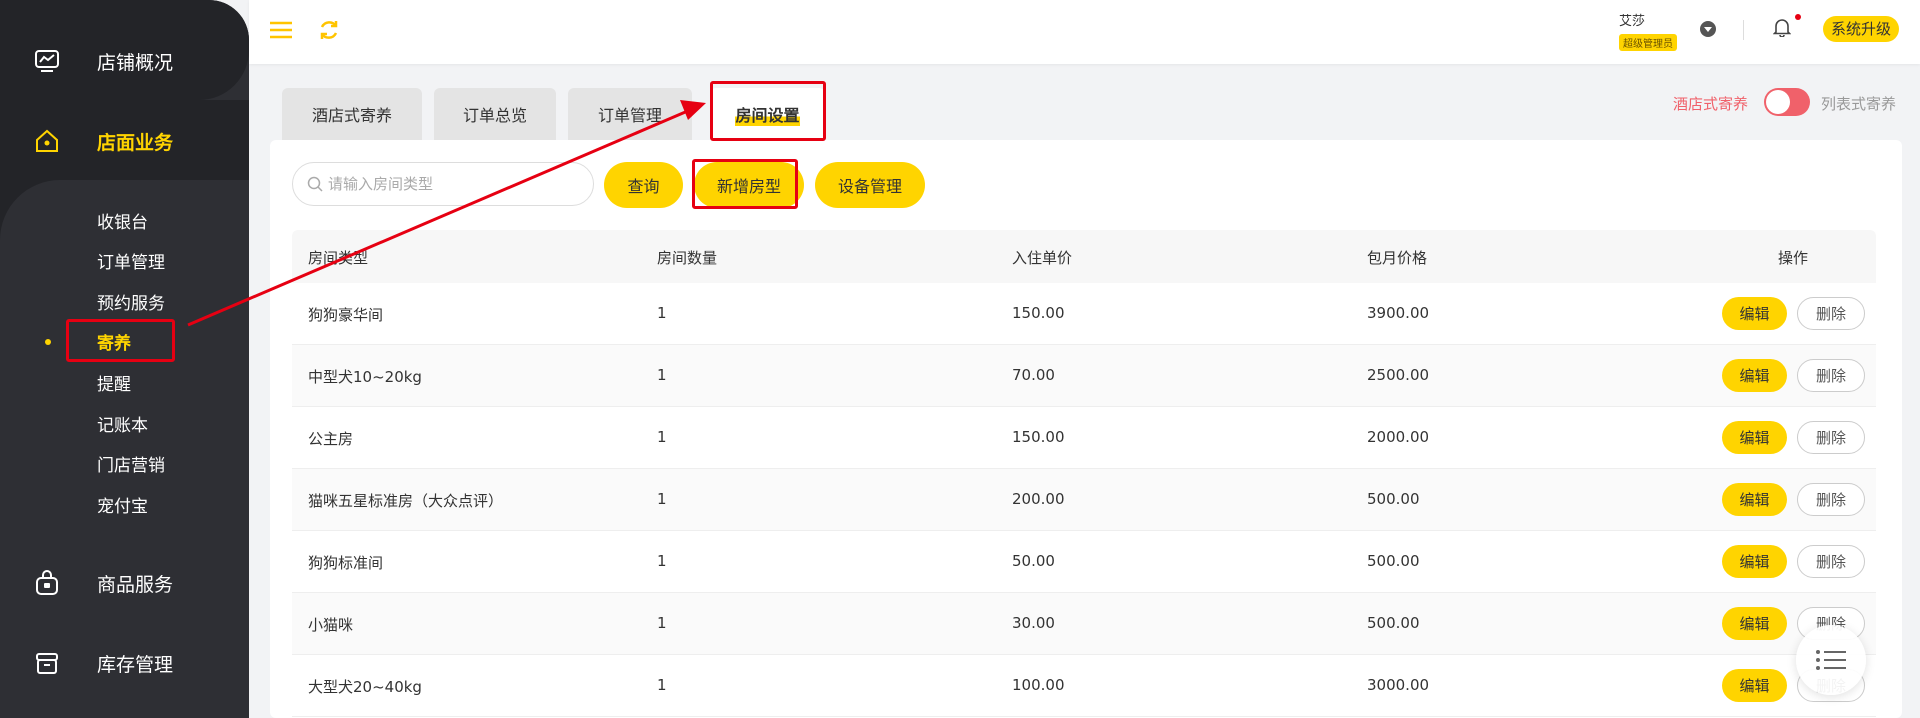 This screenshot has height=718, width=1920. What do you see at coordinates (329, 30) in the screenshot?
I see `refresh-icon` at bounding box center [329, 30].